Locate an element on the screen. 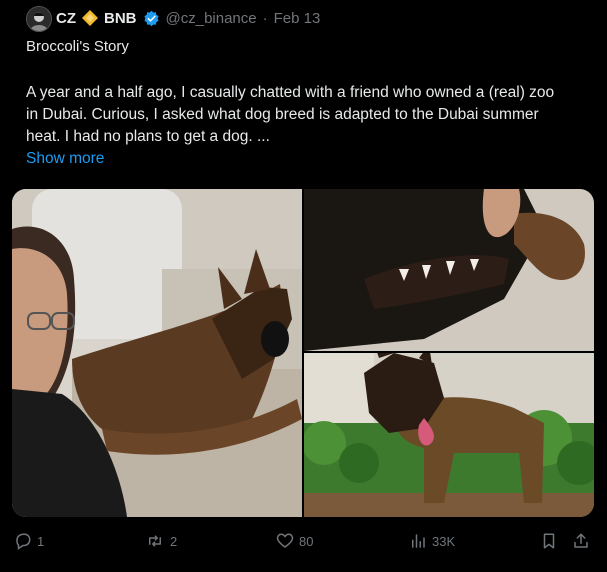 The width and height of the screenshot is (607, 572). reply-count: 1 is located at coordinates (41, 541).